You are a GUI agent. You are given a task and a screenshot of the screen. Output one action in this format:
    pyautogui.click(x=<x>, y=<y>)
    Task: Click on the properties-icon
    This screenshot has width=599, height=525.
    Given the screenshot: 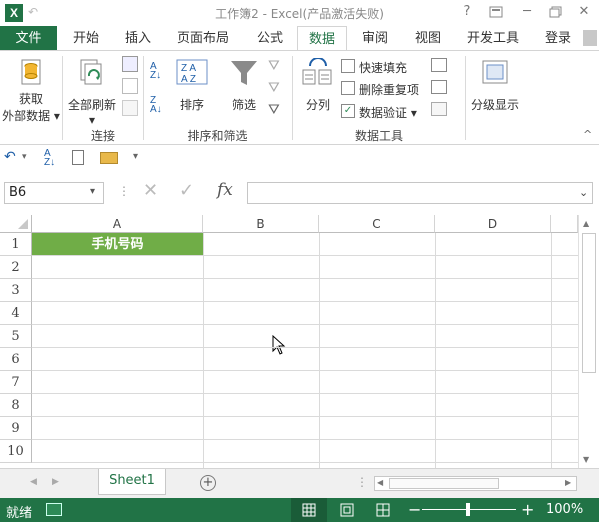 What is the action you would take?
    pyautogui.click(x=130, y=86)
    